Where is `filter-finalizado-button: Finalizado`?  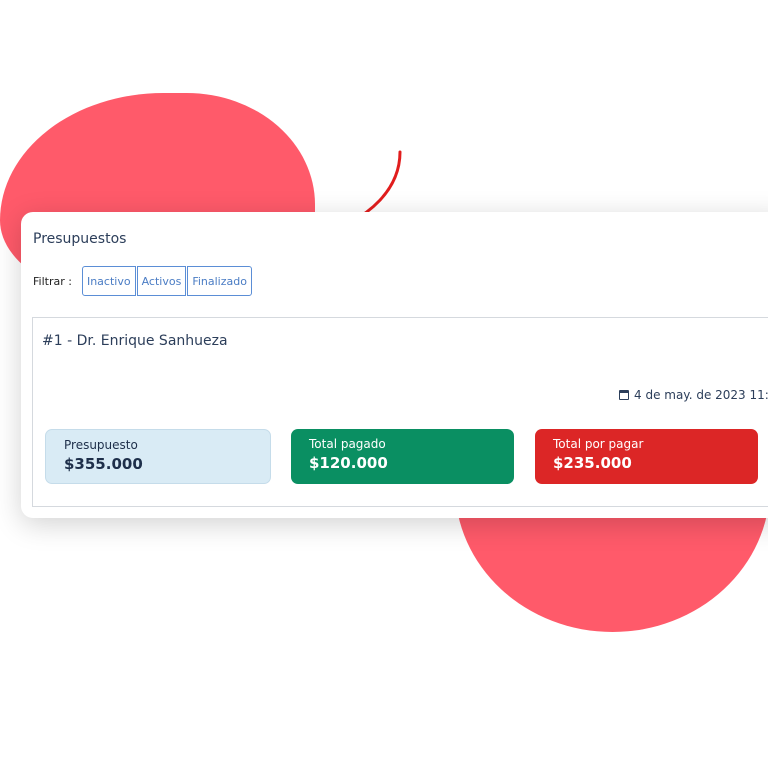 filter-finalizado-button: Finalizado is located at coordinates (219, 281).